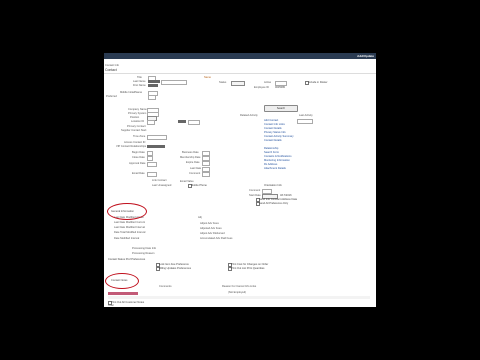 This screenshot has height=360, width=480. Describe the element at coordinates (111, 96) in the screenshot. I see `field-preferred-label: Preferred` at that location.